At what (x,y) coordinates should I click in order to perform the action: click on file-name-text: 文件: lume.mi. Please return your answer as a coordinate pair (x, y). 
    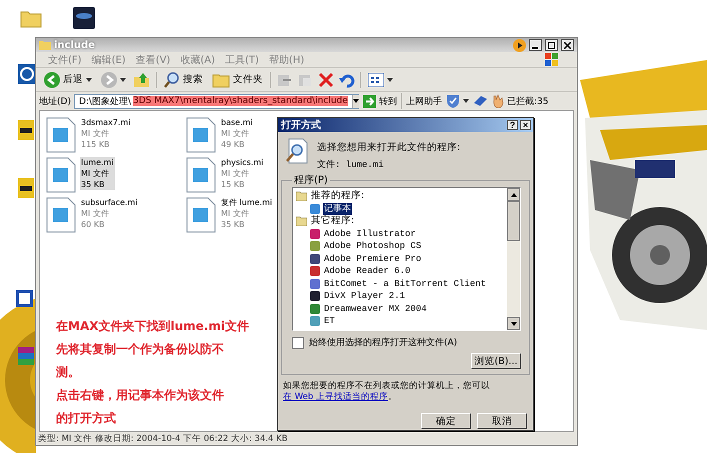
    Looking at the image, I should click on (351, 164).